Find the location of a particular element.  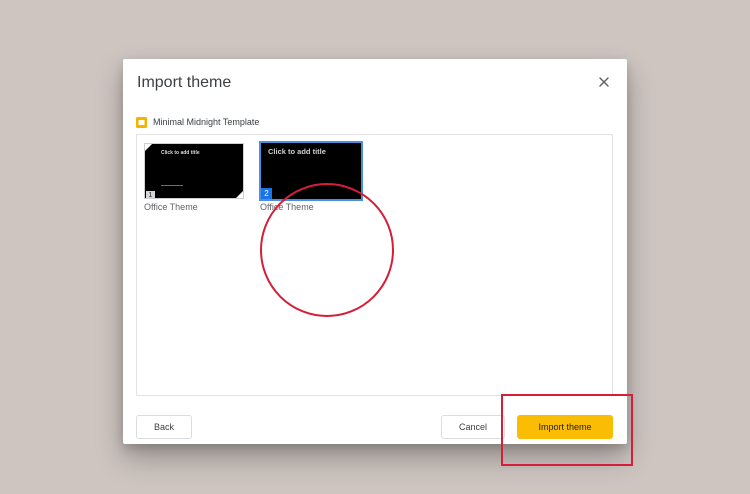

close-button is located at coordinates (604, 82).